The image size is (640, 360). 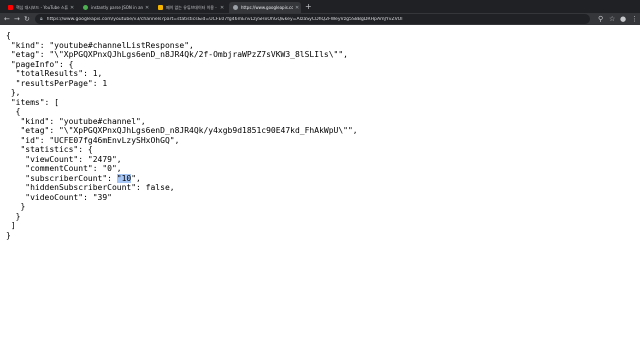 What do you see at coordinates (27, 19) in the screenshot?
I see `reload-icon: ↻` at bounding box center [27, 19].